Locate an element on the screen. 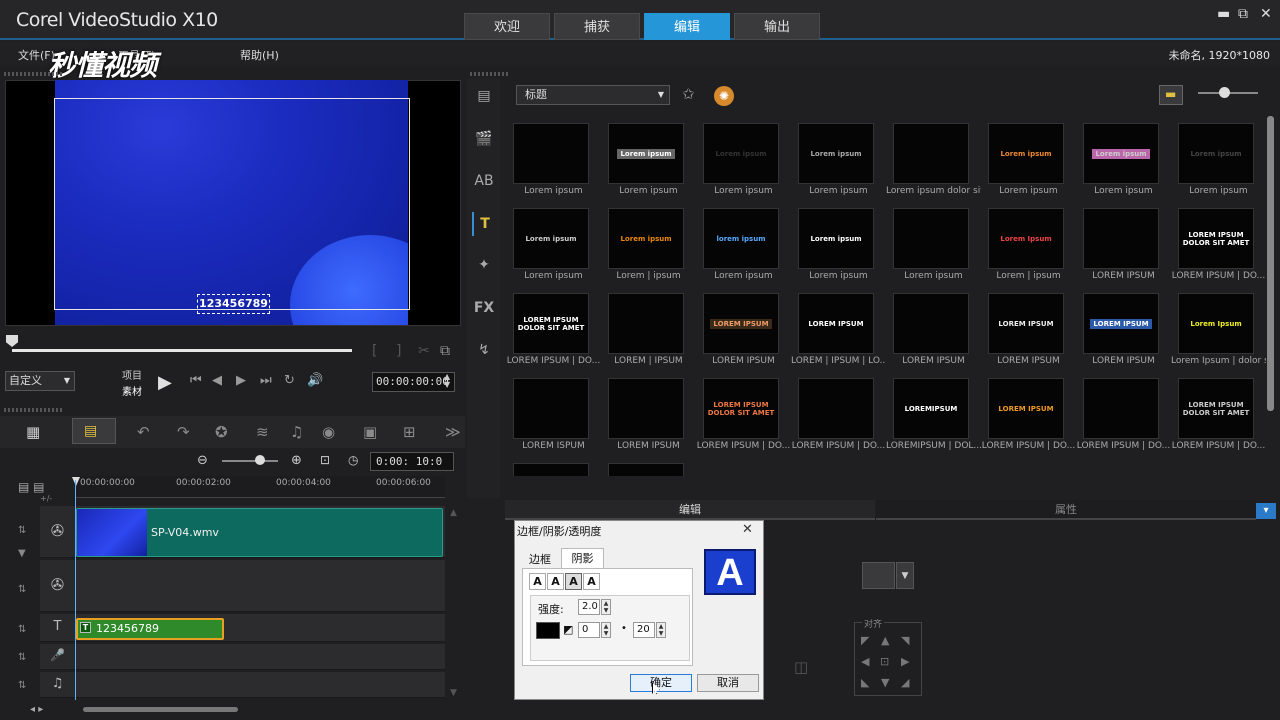  timecode-spinner: ▲ ▼ is located at coordinates (447, 381).